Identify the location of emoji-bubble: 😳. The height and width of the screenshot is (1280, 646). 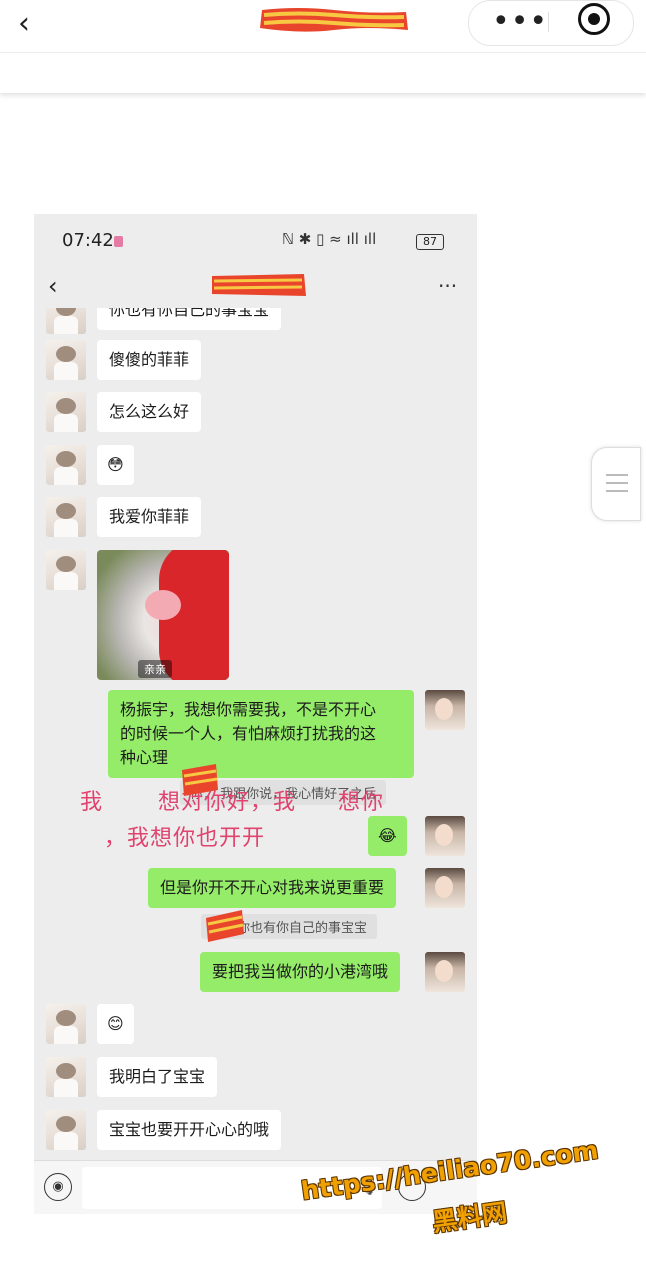
(115, 465).